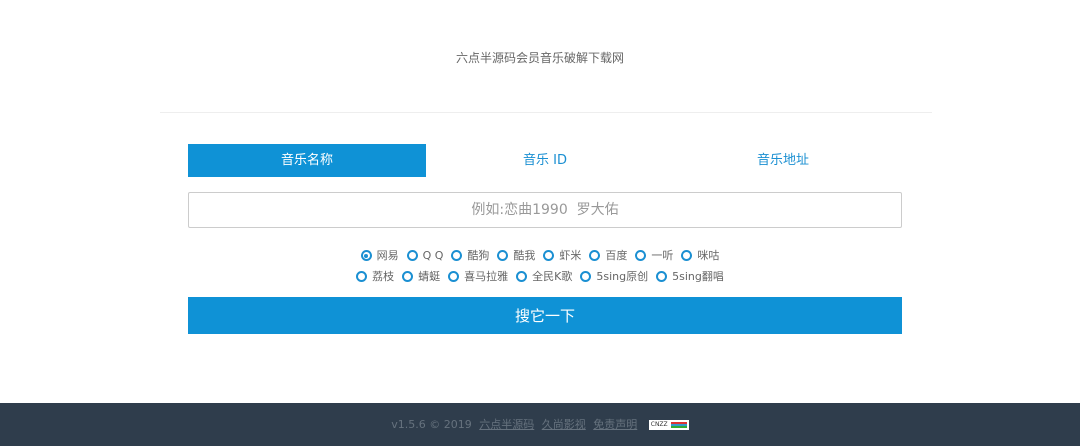 The width and height of the screenshot is (1080, 446). What do you see at coordinates (668, 425) in the screenshot?
I see `cnzz-badge: CNZZ` at bounding box center [668, 425].